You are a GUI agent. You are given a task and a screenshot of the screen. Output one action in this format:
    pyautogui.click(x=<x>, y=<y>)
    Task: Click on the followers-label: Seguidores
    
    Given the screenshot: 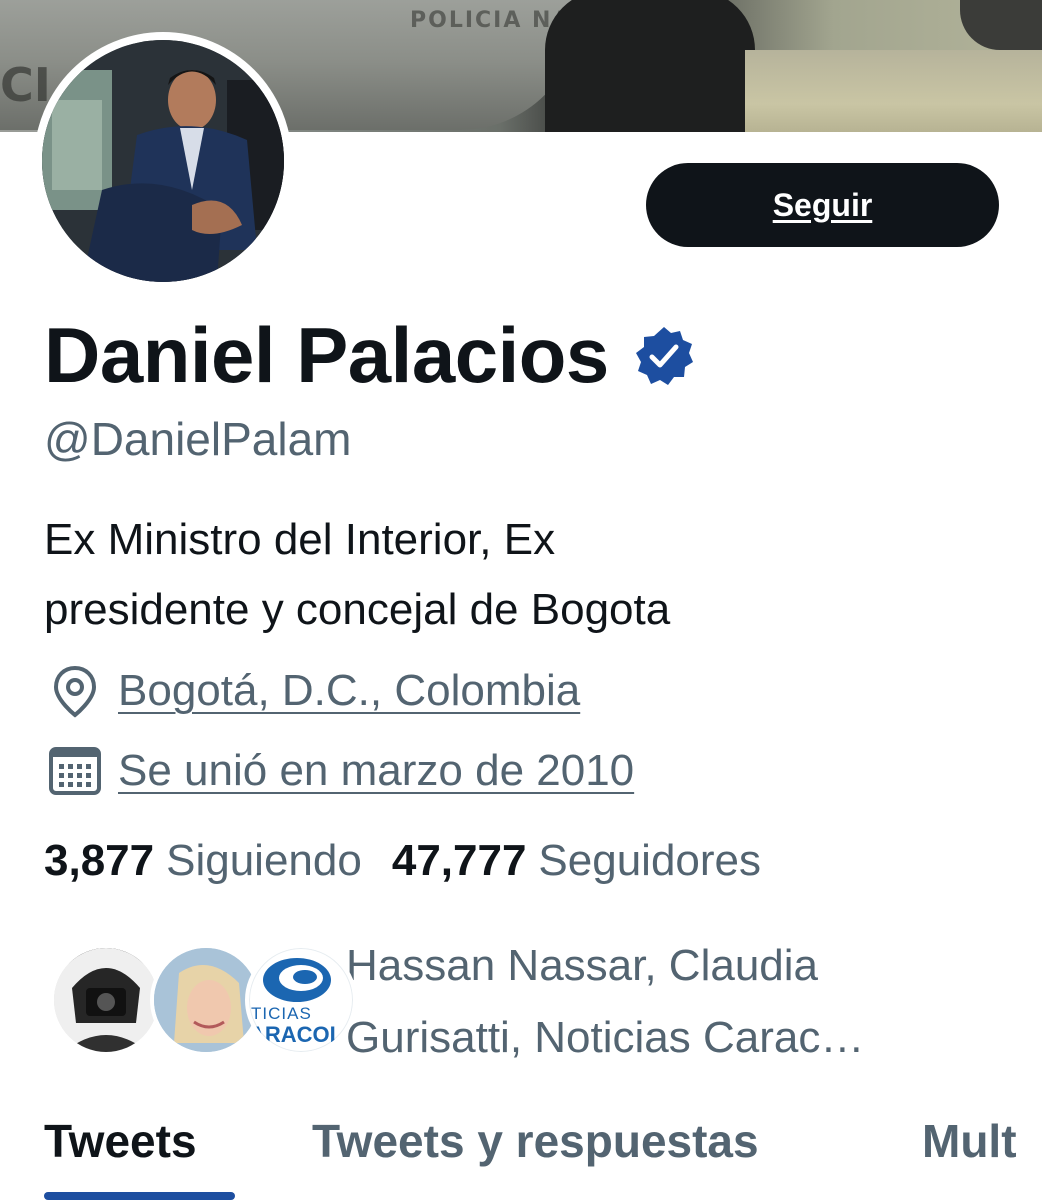 What is the action you would take?
    pyautogui.click(x=650, y=860)
    